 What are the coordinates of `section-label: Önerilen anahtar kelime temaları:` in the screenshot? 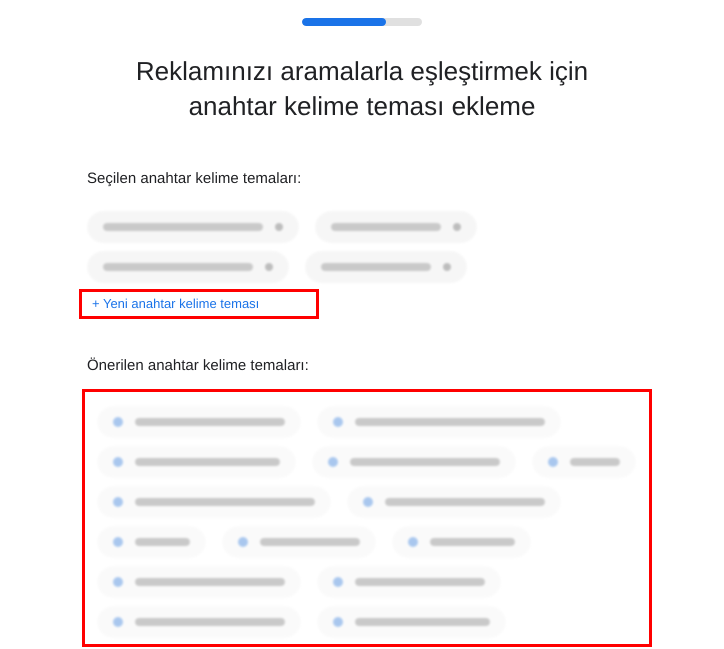 It's located at (198, 366).